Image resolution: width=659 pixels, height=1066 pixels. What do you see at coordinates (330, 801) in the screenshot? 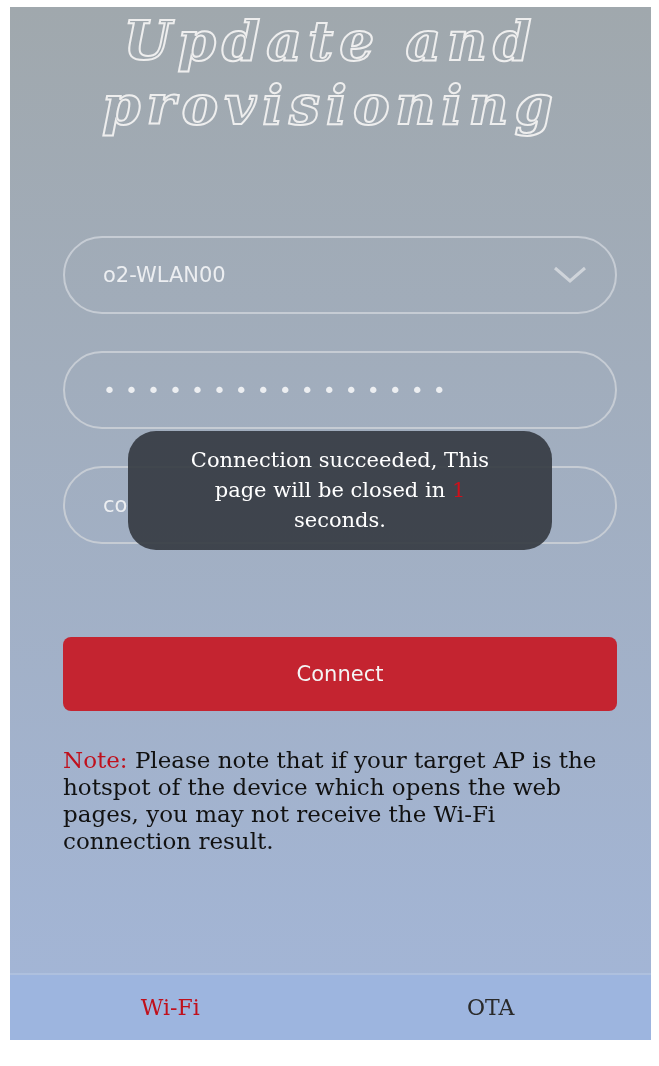
I see `note-text: Note: Please note that if your target AP is the hotspot of the device which opens the web pages, you may not receive the Wi-Fi connection result.` at bounding box center [330, 801].